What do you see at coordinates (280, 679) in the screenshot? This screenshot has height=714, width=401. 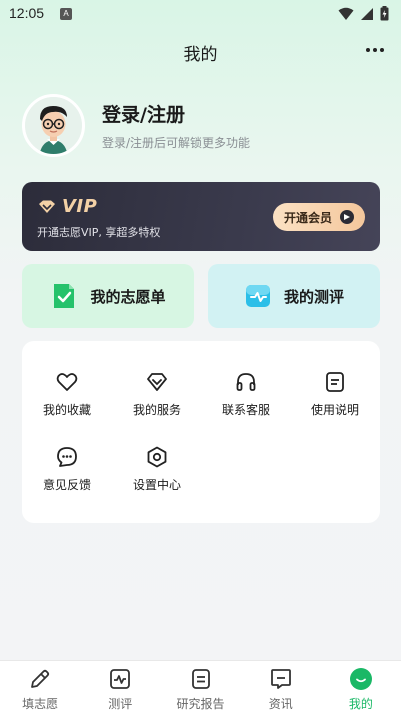 I see `news-icon` at bounding box center [280, 679].